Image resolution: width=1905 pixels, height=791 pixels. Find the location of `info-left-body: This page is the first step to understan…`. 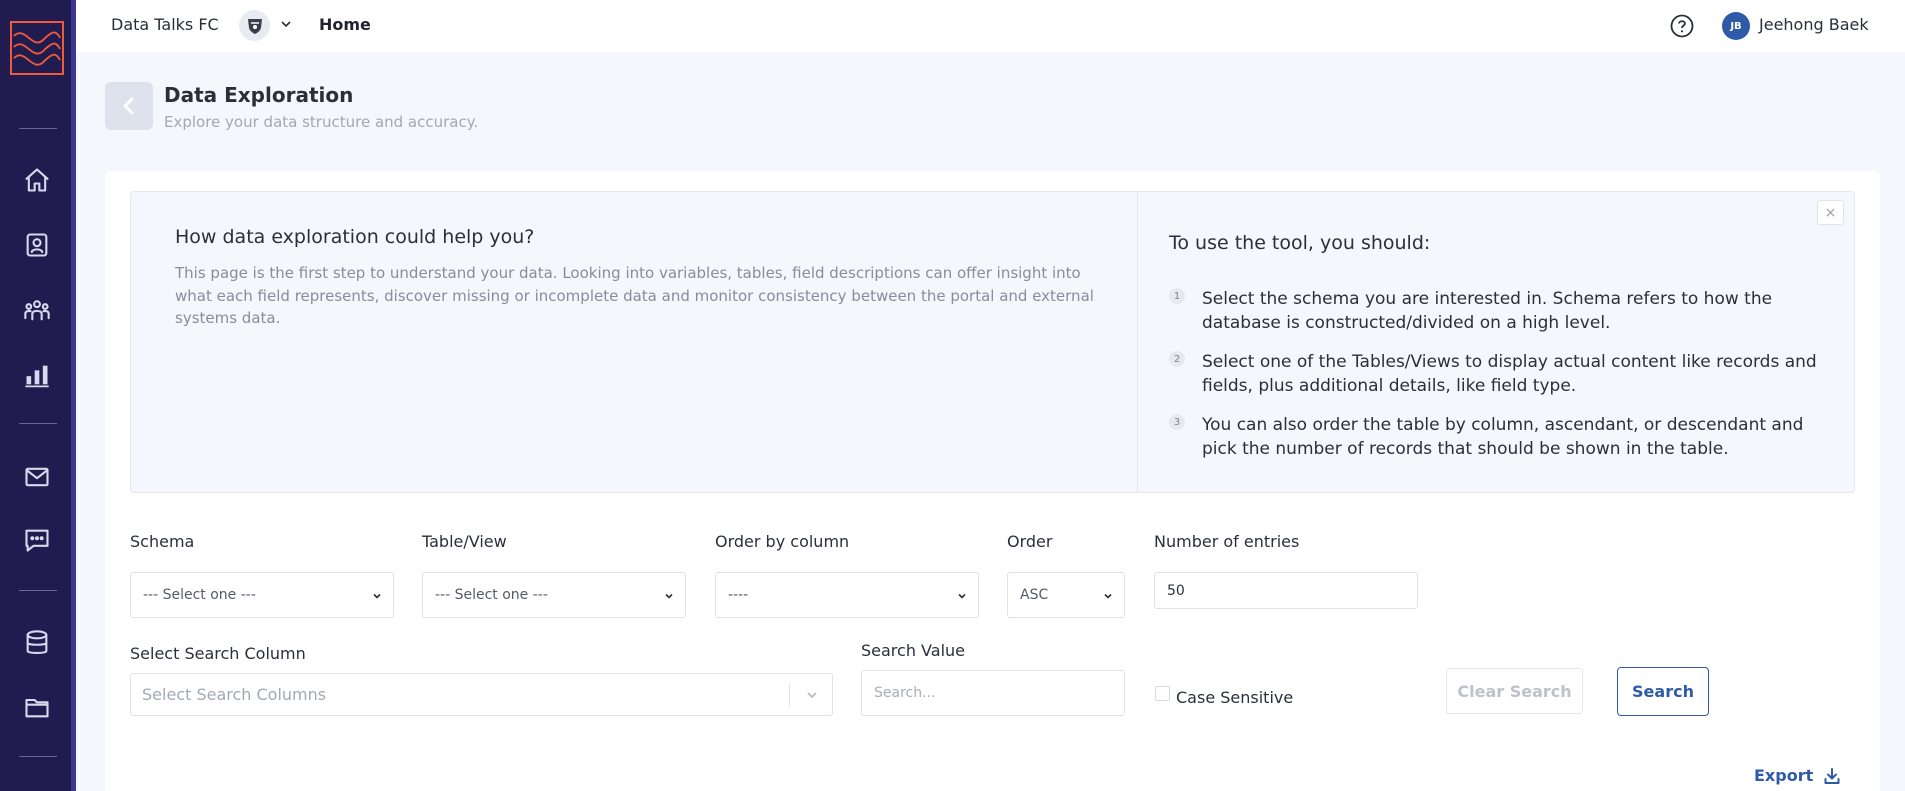

info-left-body: This page is the first step to understan… is located at coordinates (634, 295).